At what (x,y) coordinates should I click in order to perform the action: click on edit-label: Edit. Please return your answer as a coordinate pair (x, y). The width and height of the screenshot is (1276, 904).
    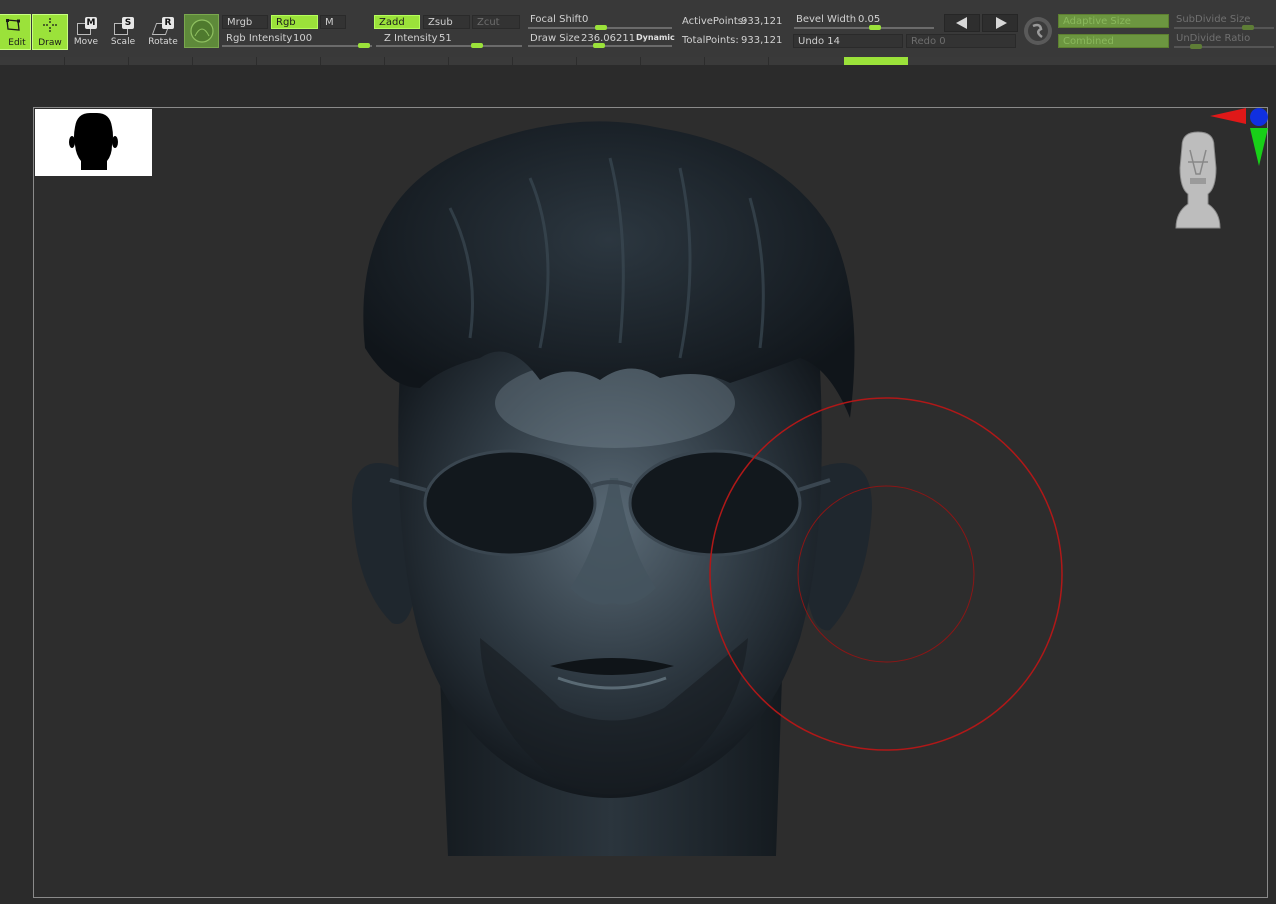
    Looking at the image, I should click on (17, 43).